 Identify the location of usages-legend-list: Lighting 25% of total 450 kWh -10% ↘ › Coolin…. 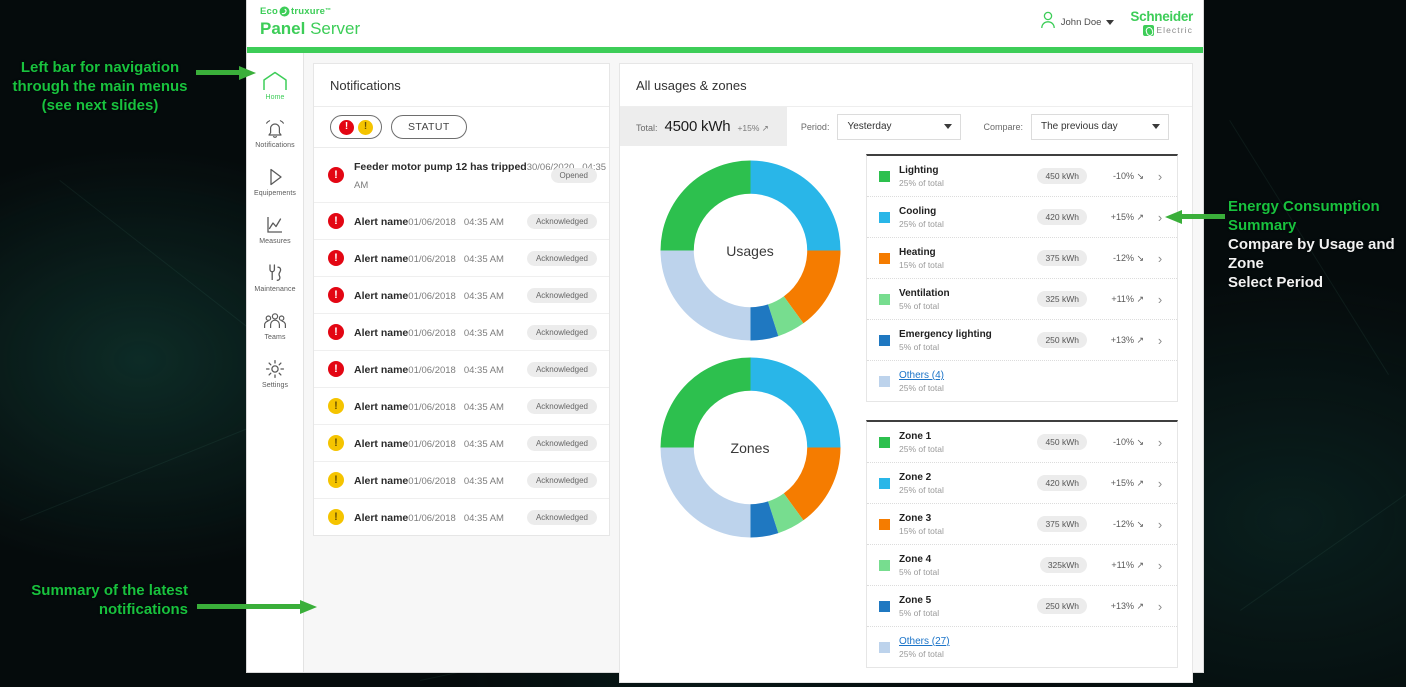
(1022, 278).